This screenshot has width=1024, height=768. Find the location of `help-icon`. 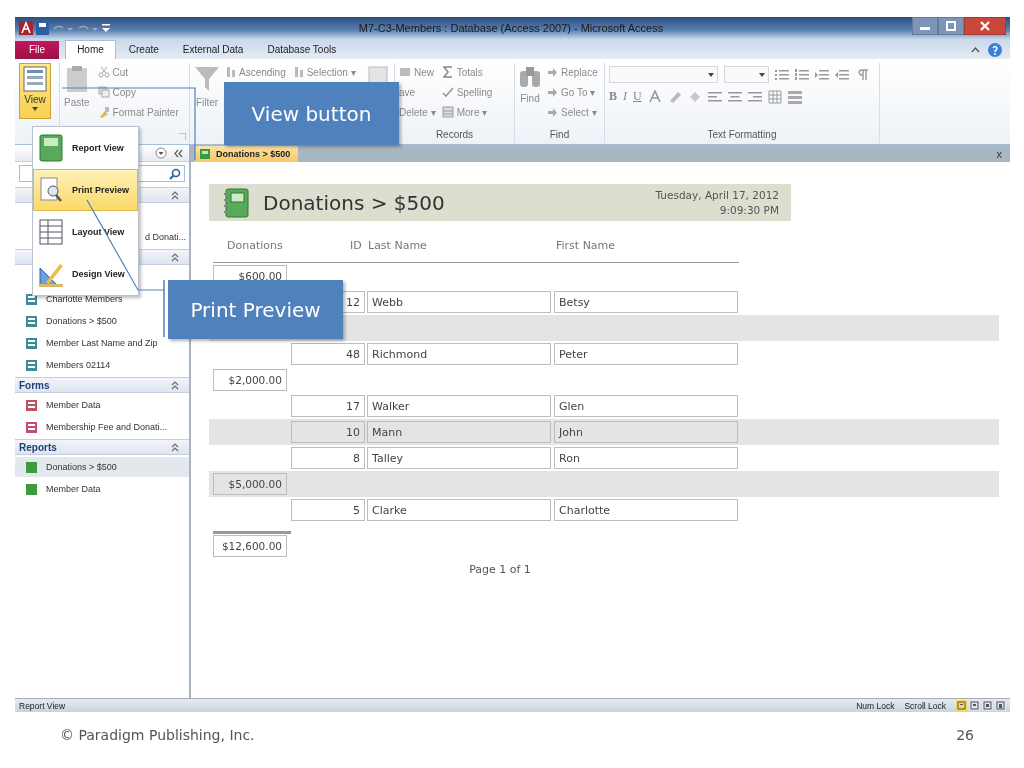

help-icon is located at coordinates (995, 50).